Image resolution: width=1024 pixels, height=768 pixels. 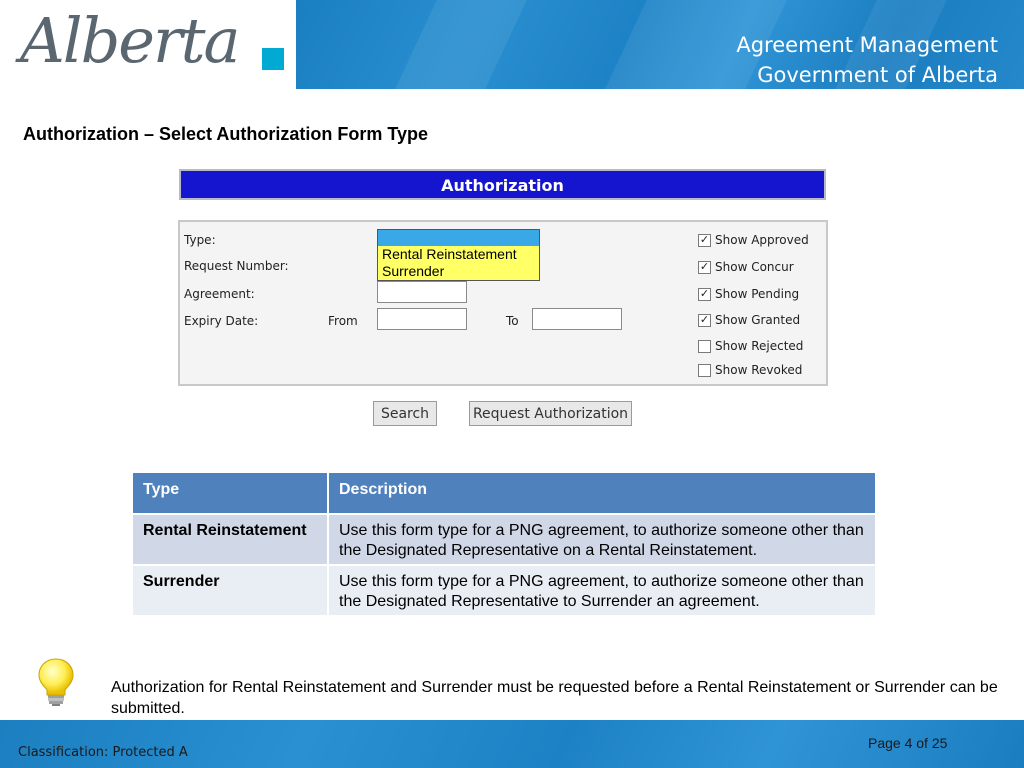 I want to click on show-rejected-row: Show Rejected, so click(x=750, y=346).